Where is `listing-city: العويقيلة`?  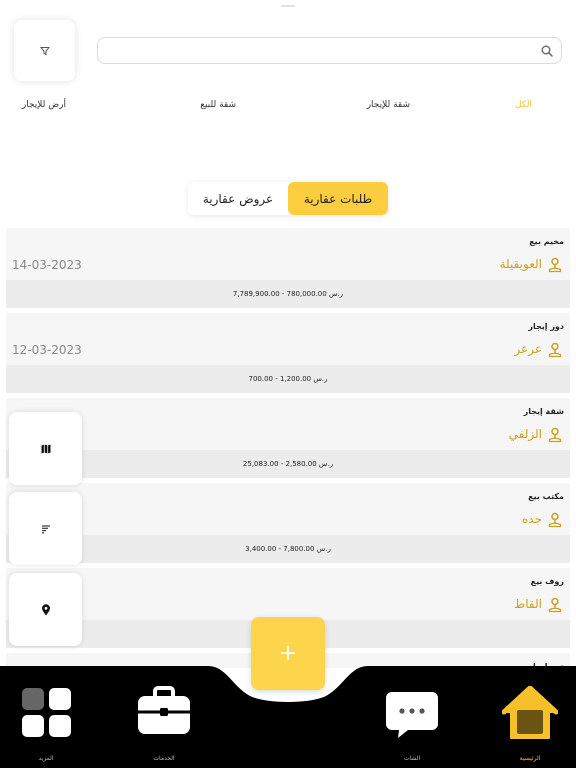 listing-city: العويقيلة is located at coordinates (520, 264).